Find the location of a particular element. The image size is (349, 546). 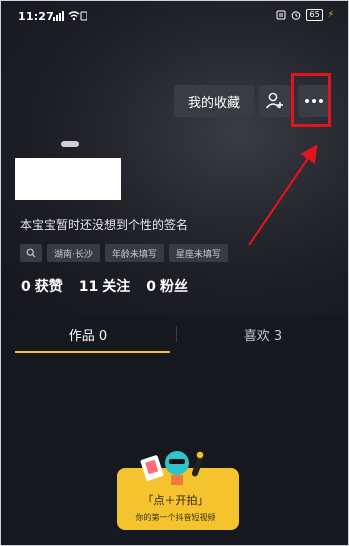

create-video-title: 「点＋开拍」 is located at coordinates (175, 500).